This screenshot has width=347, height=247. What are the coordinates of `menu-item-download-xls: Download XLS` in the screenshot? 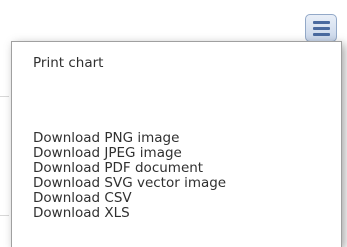 It's located at (81, 213).